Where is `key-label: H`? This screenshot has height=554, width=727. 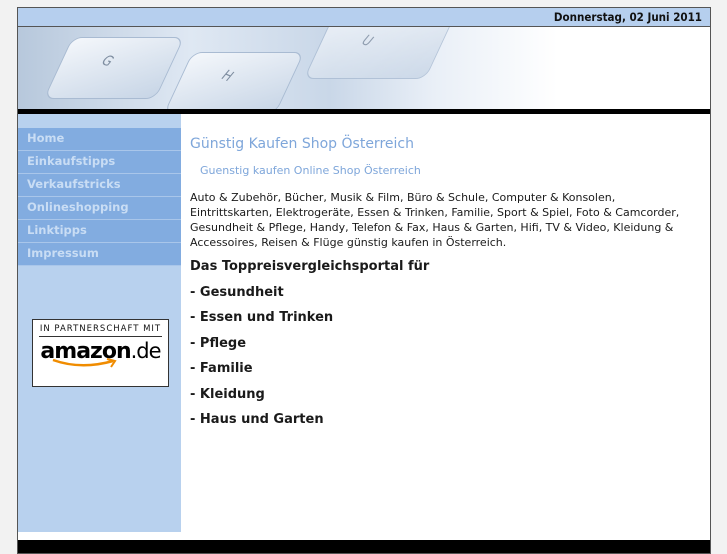
key-label: H is located at coordinates (227, 76).